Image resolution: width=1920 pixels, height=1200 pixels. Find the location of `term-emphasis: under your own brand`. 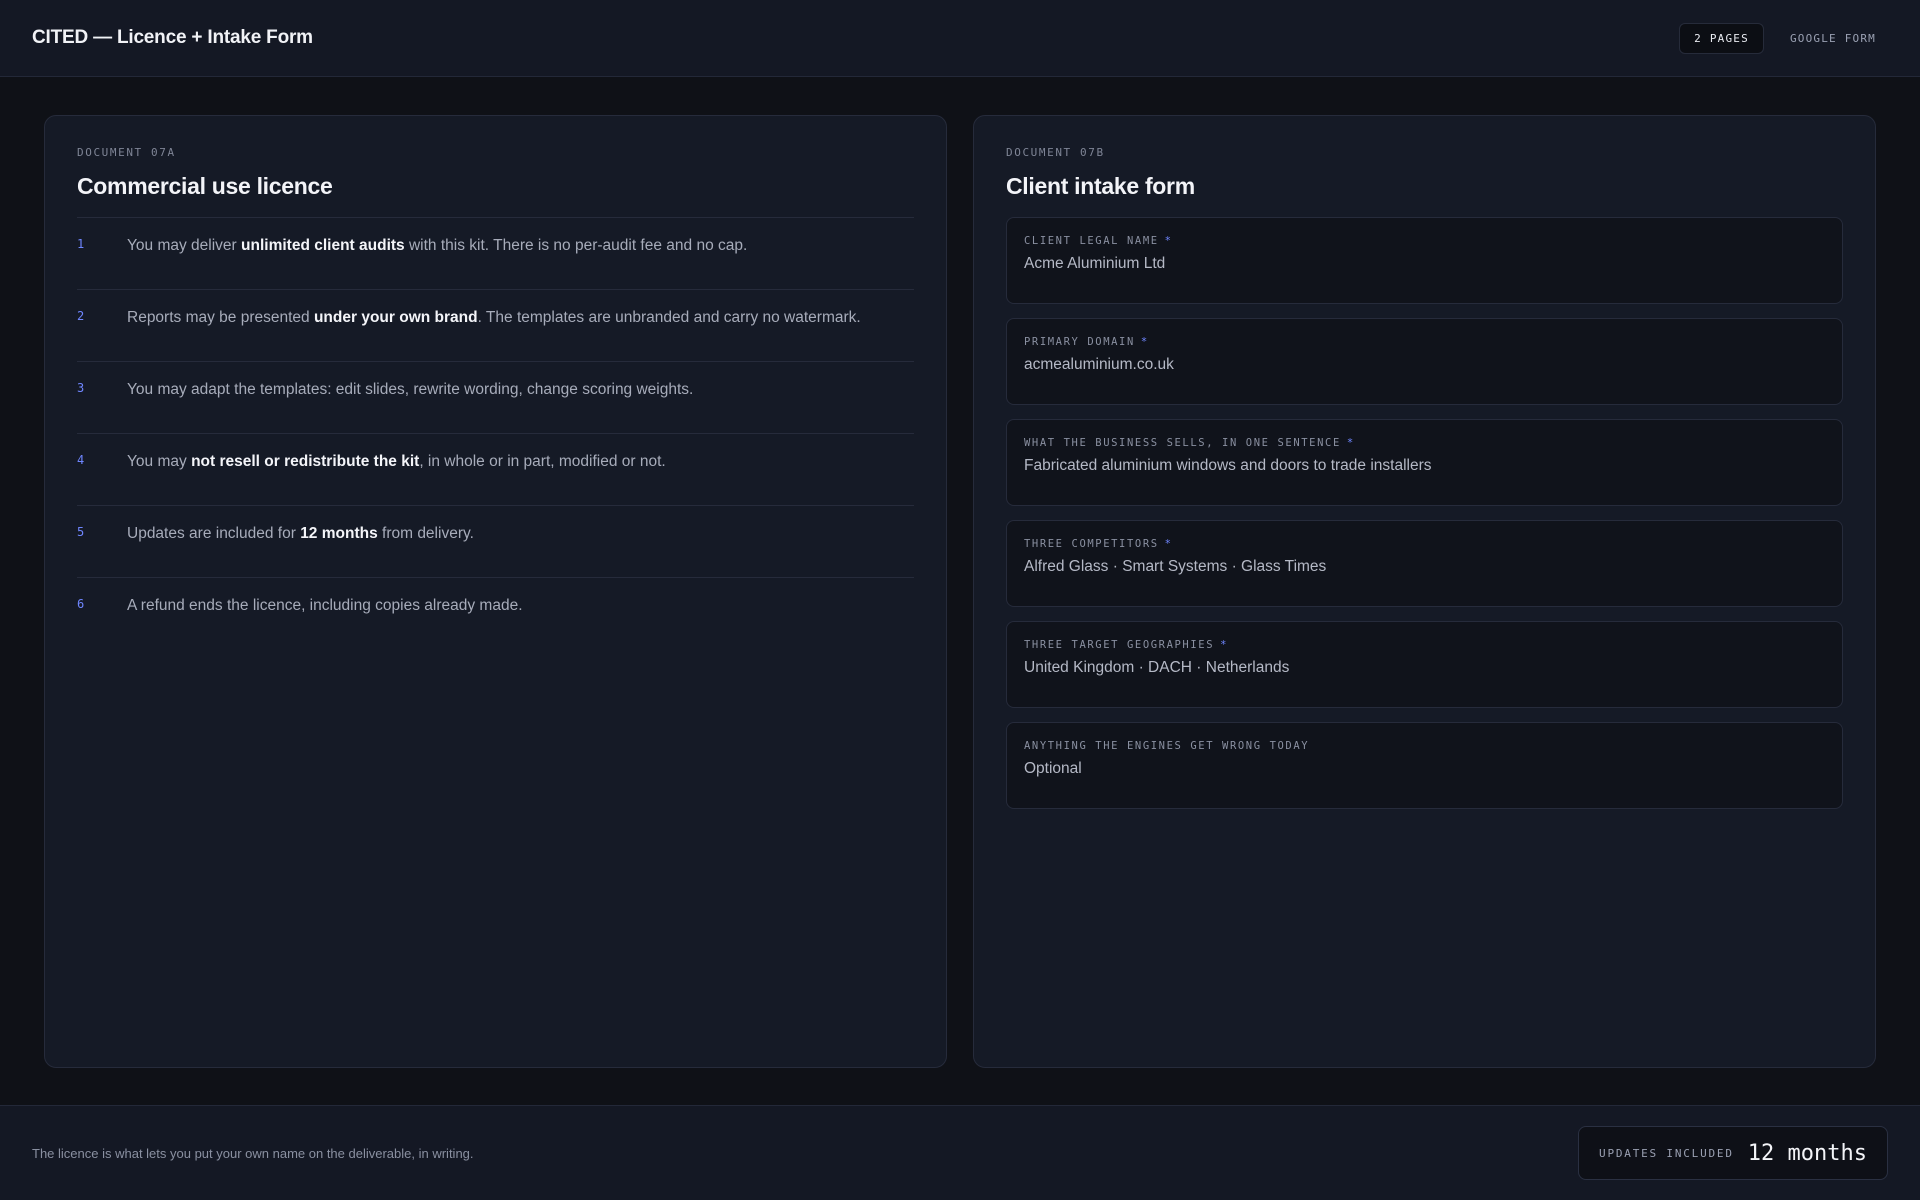

term-emphasis: under your own brand is located at coordinates (395, 317).